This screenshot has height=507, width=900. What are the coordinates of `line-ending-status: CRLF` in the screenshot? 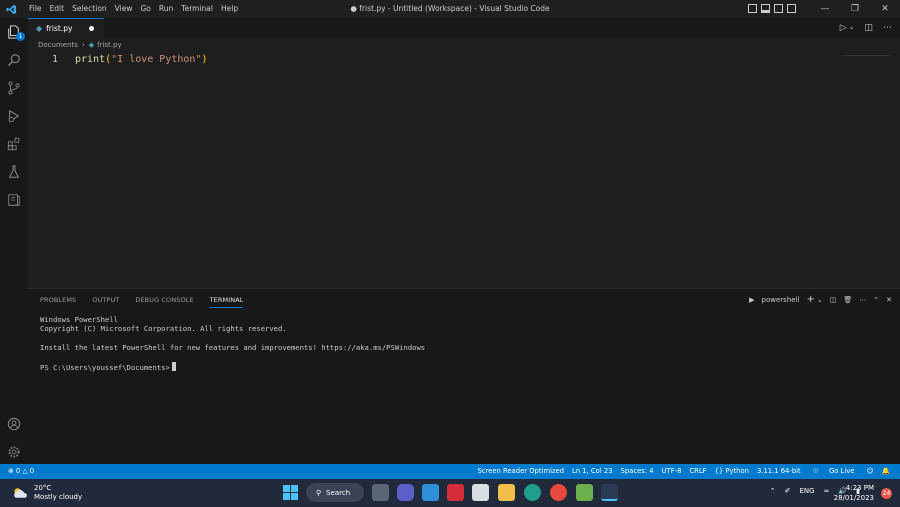 It's located at (697, 471).